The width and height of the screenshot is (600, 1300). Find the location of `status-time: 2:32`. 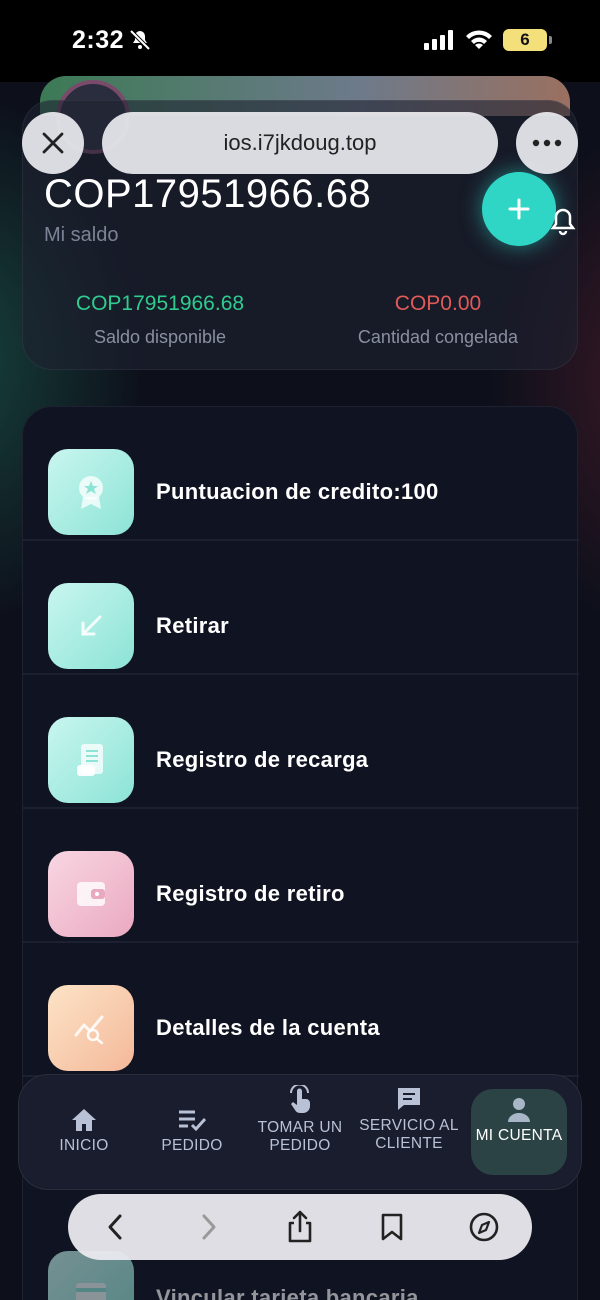

status-time: 2:32 is located at coordinates (98, 40).